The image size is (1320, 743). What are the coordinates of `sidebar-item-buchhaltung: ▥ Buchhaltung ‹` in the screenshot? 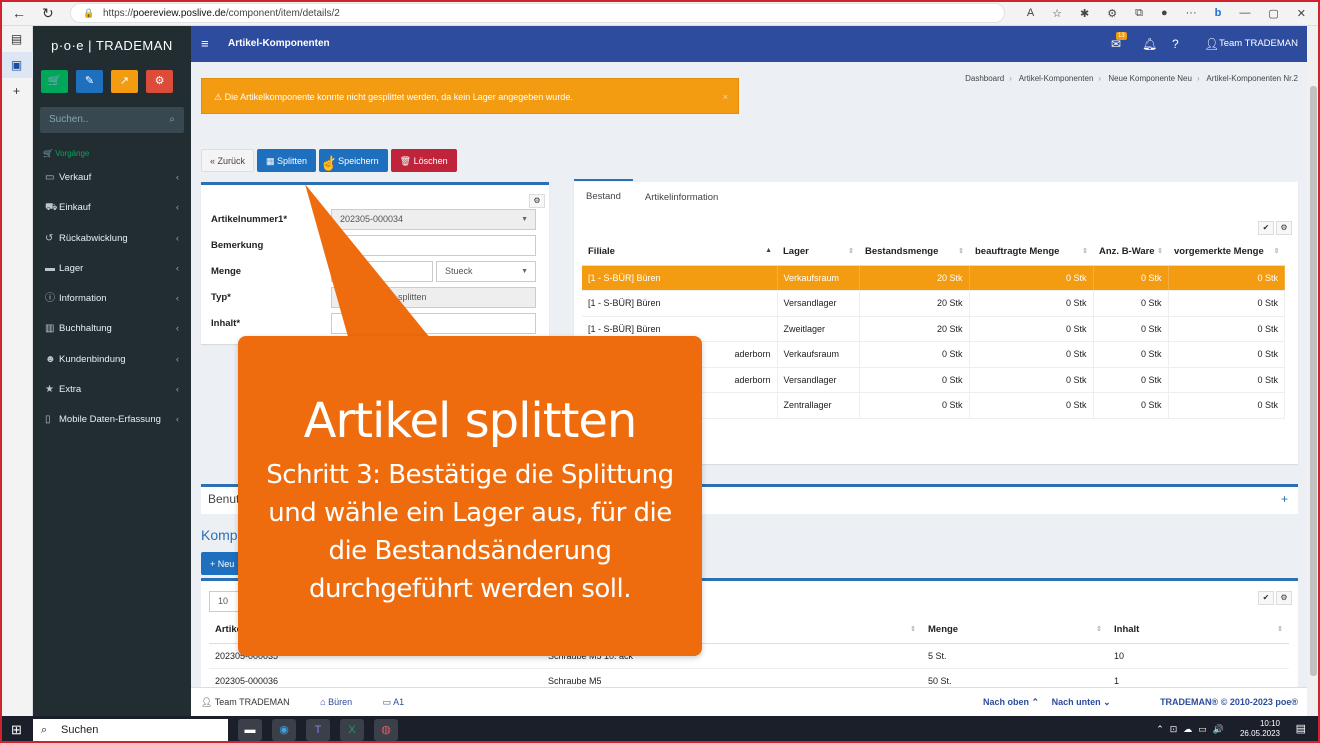 It's located at (112, 329).